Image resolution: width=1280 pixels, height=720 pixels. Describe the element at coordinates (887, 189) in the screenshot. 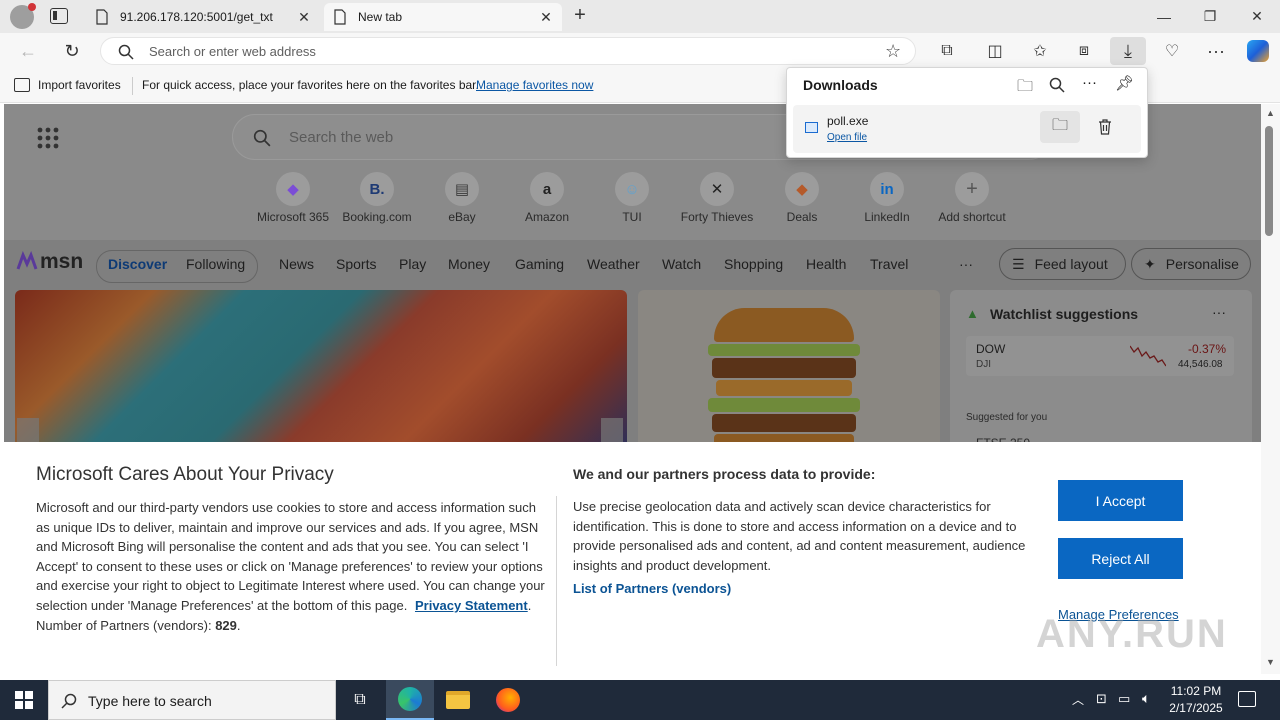

I see `linkedin-icon: in` at that location.